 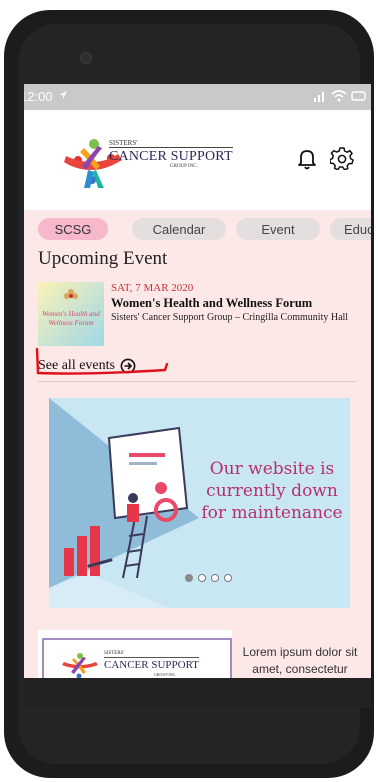 I want to click on tab-education: Educat, so click(x=350, y=229).